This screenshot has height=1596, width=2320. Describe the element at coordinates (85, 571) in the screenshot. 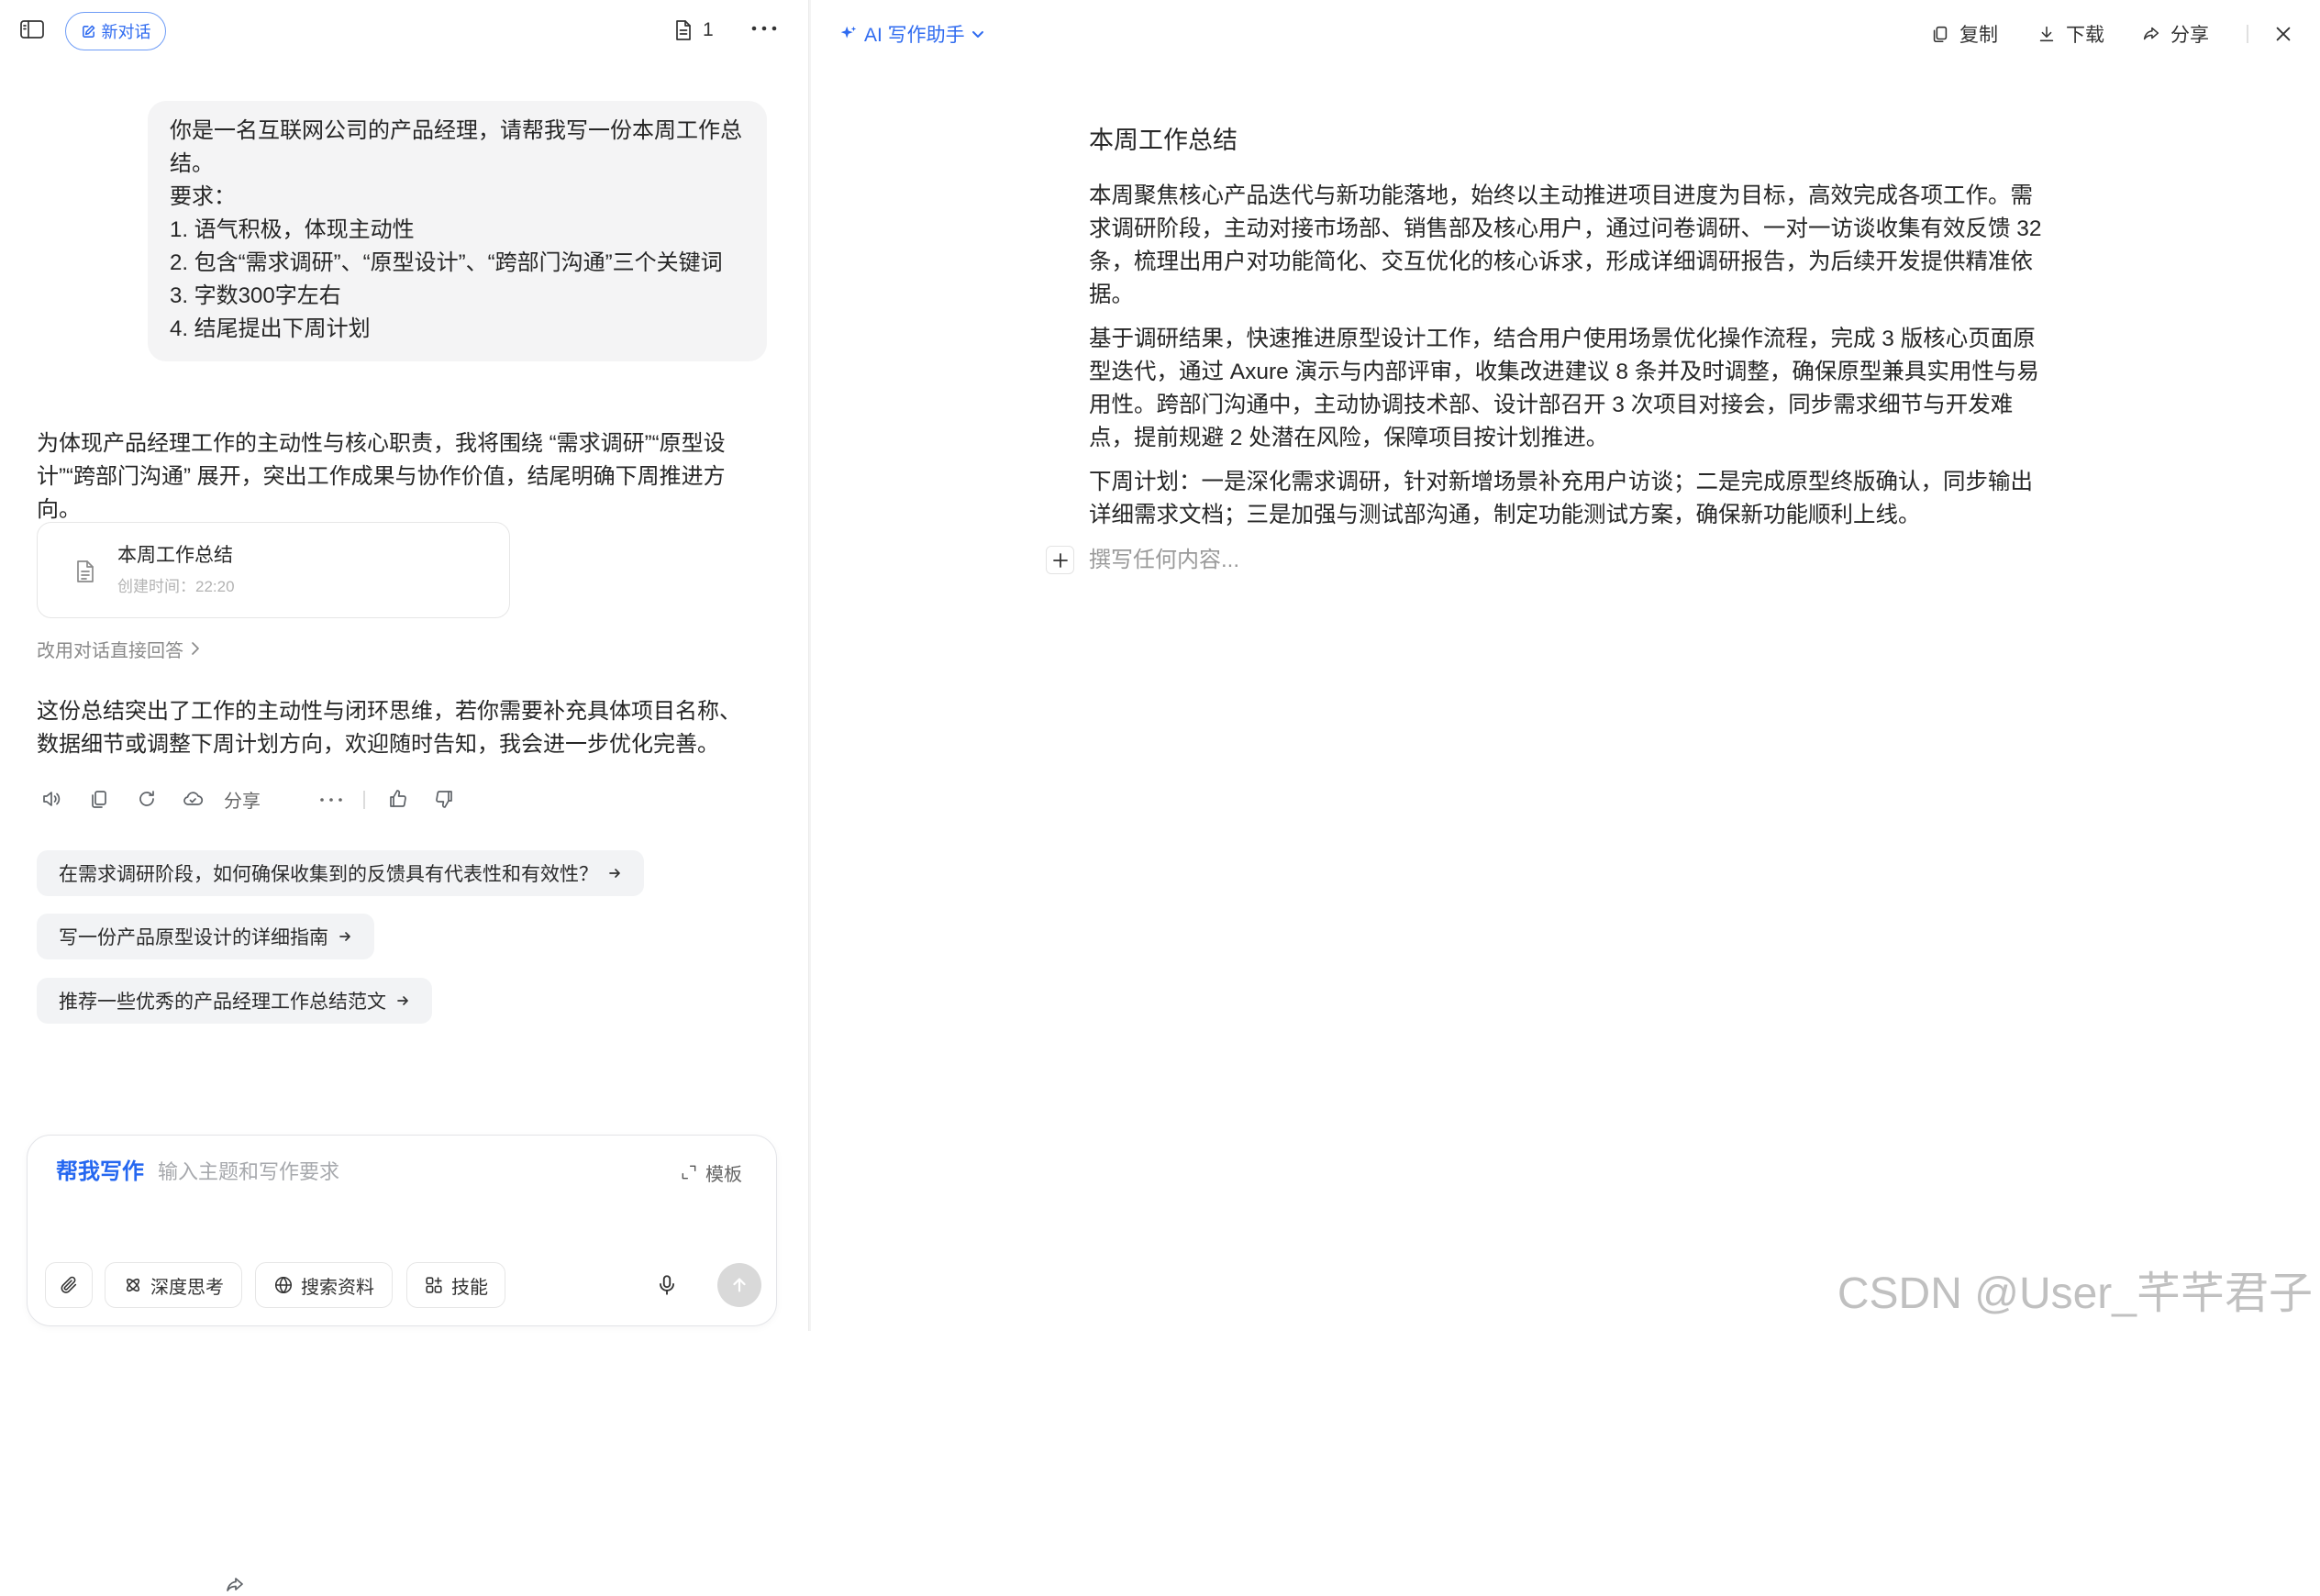

I see `file-icon` at that location.